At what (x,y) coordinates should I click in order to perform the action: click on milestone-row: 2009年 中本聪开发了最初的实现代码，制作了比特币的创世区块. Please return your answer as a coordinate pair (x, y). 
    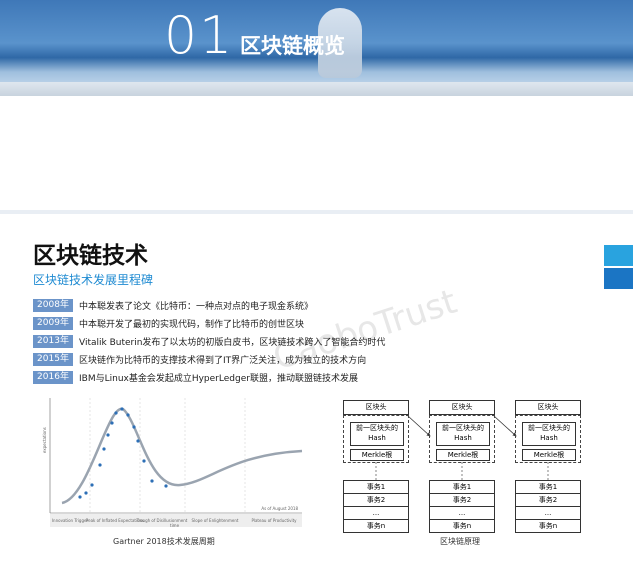
    Looking at the image, I should click on (209, 323).